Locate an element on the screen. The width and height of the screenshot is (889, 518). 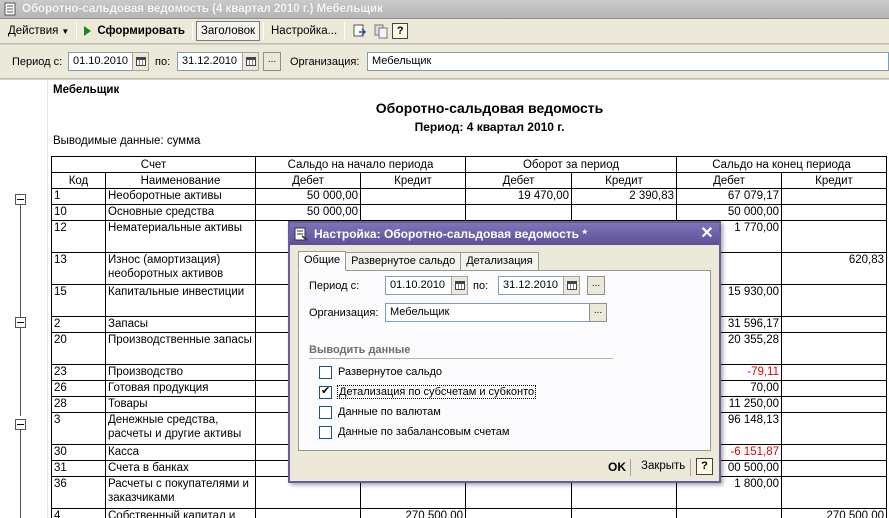
tab-general: Общие is located at coordinates (322, 261).